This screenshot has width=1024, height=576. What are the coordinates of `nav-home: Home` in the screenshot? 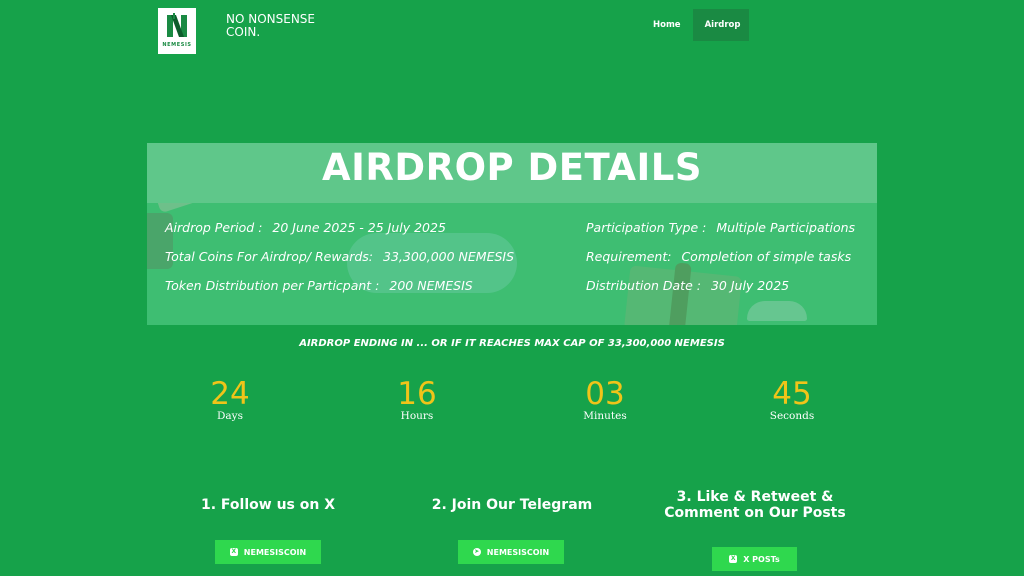 It's located at (667, 25).